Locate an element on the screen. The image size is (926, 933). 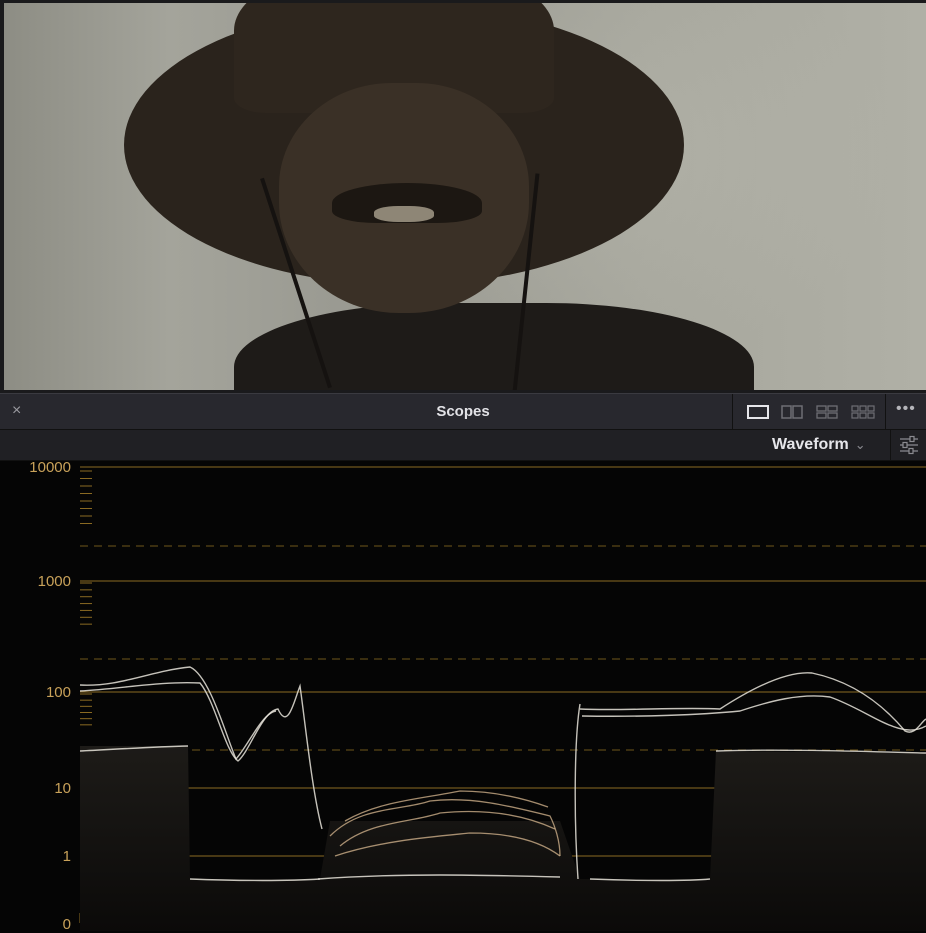
dual-layout-icon is located at coordinates (792, 412).